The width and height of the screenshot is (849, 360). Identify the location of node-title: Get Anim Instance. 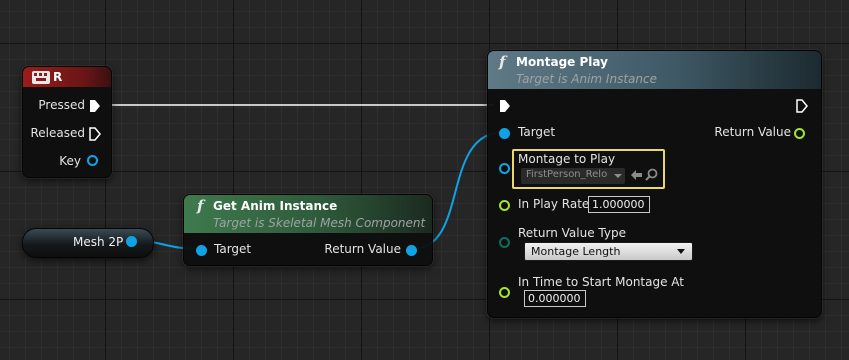
(275, 206).